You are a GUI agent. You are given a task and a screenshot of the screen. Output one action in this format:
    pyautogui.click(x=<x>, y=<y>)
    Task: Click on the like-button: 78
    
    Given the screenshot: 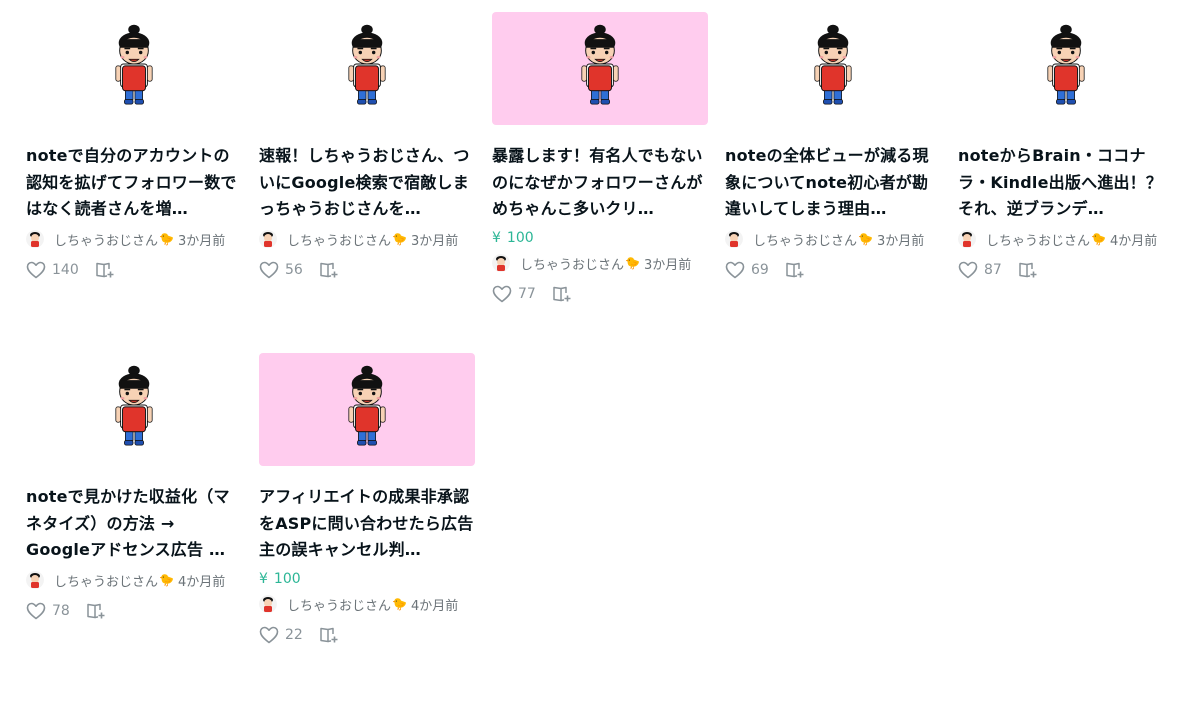 What is the action you would take?
    pyautogui.click(x=48, y=611)
    